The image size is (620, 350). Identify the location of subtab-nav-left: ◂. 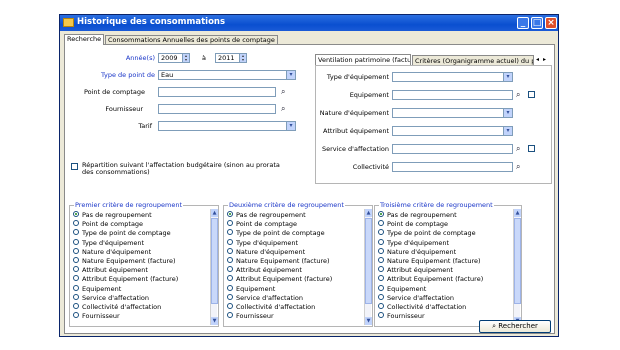
(537, 59).